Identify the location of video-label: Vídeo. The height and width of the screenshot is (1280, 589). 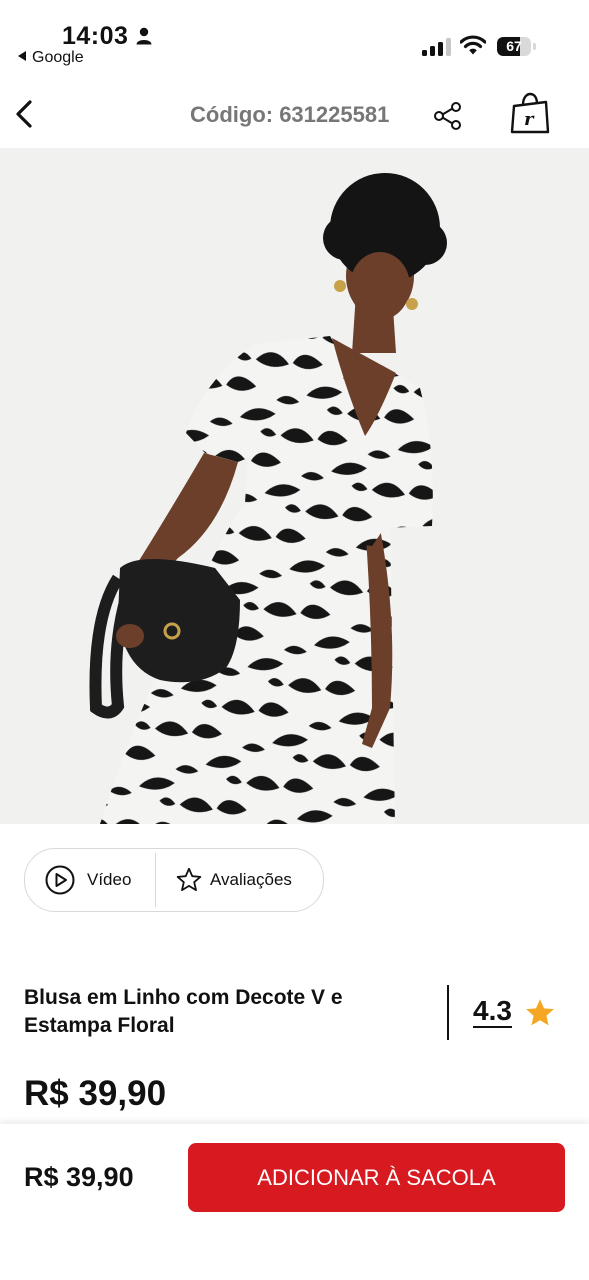
(109, 879).